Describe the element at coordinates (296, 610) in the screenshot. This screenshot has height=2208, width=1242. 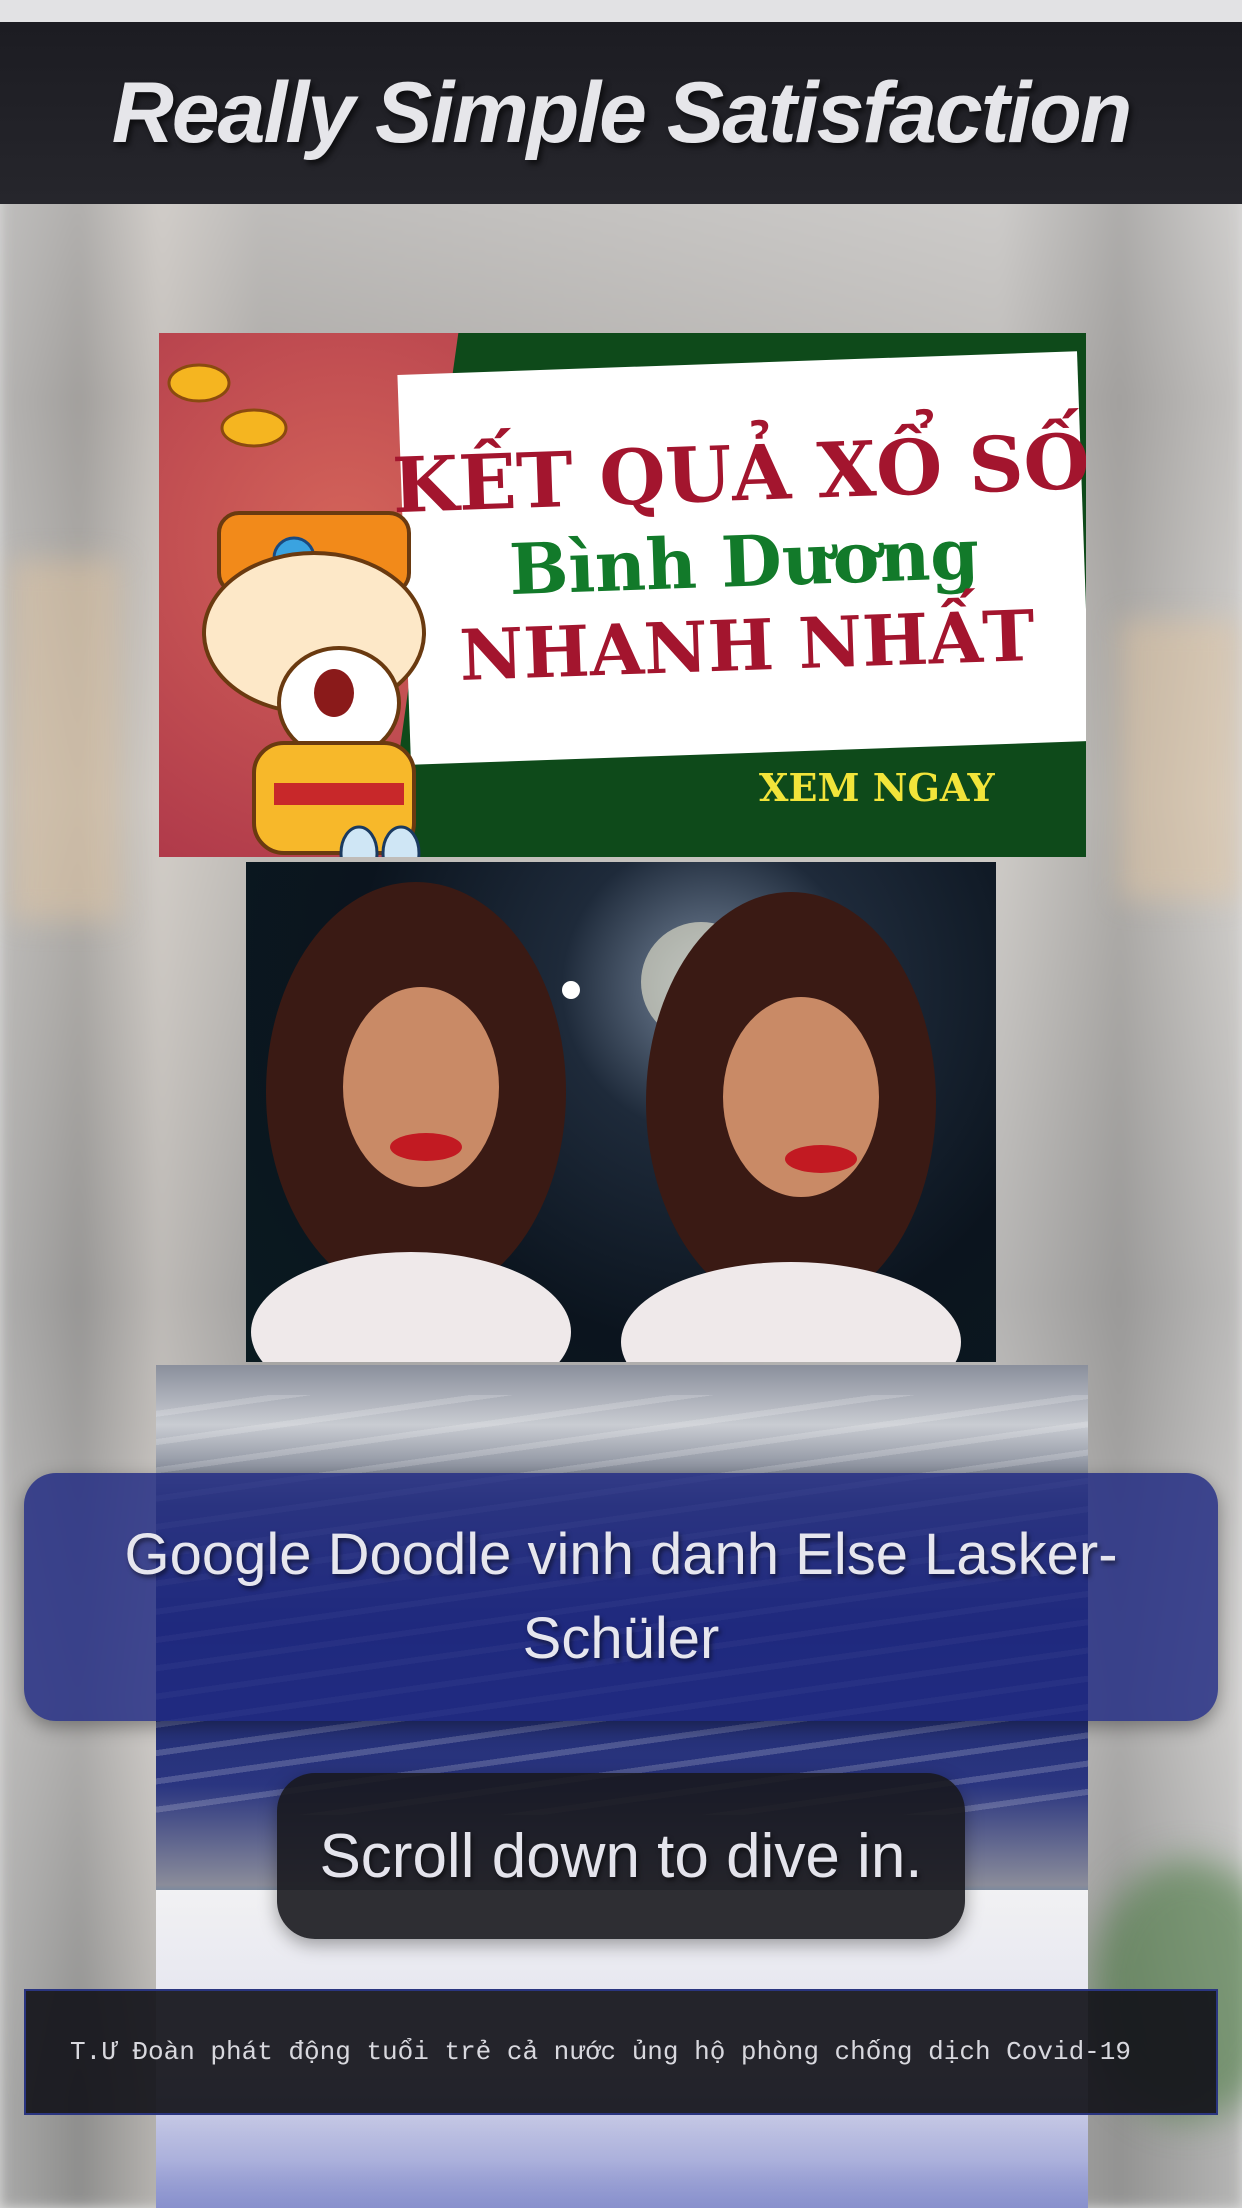
I see `god-of-wealth-mascot-illustration` at that location.